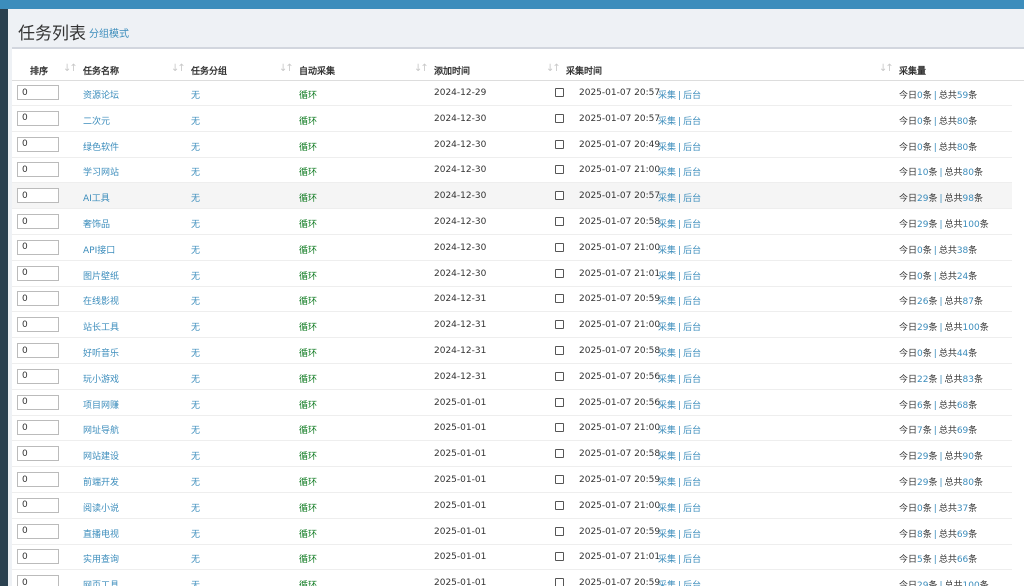 Image resolution: width=1024 pixels, height=586 pixels. Describe the element at coordinates (101, 94) in the screenshot. I see `task-name-link: 资源论坛` at that location.